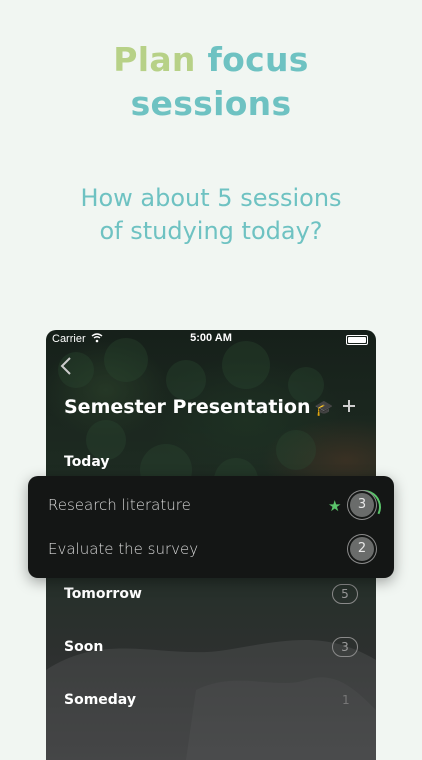  Describe the element at coordinates (346, 700) in the screenshot. I see `someday-count: 1` at that location.